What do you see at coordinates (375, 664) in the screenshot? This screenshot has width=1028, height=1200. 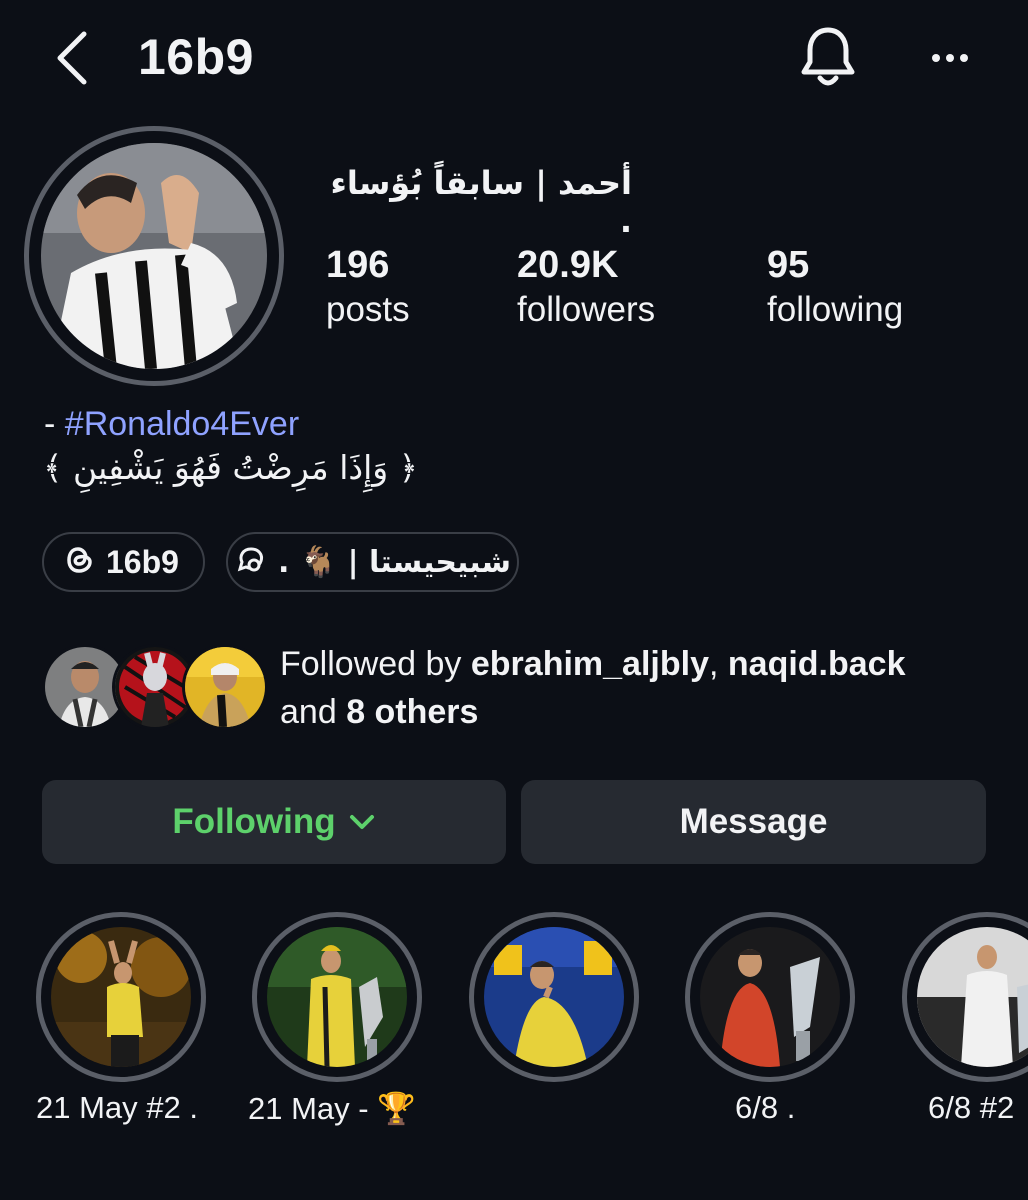 I see `followed-by-prefix: Followed by` at bounding box center [375, 664].